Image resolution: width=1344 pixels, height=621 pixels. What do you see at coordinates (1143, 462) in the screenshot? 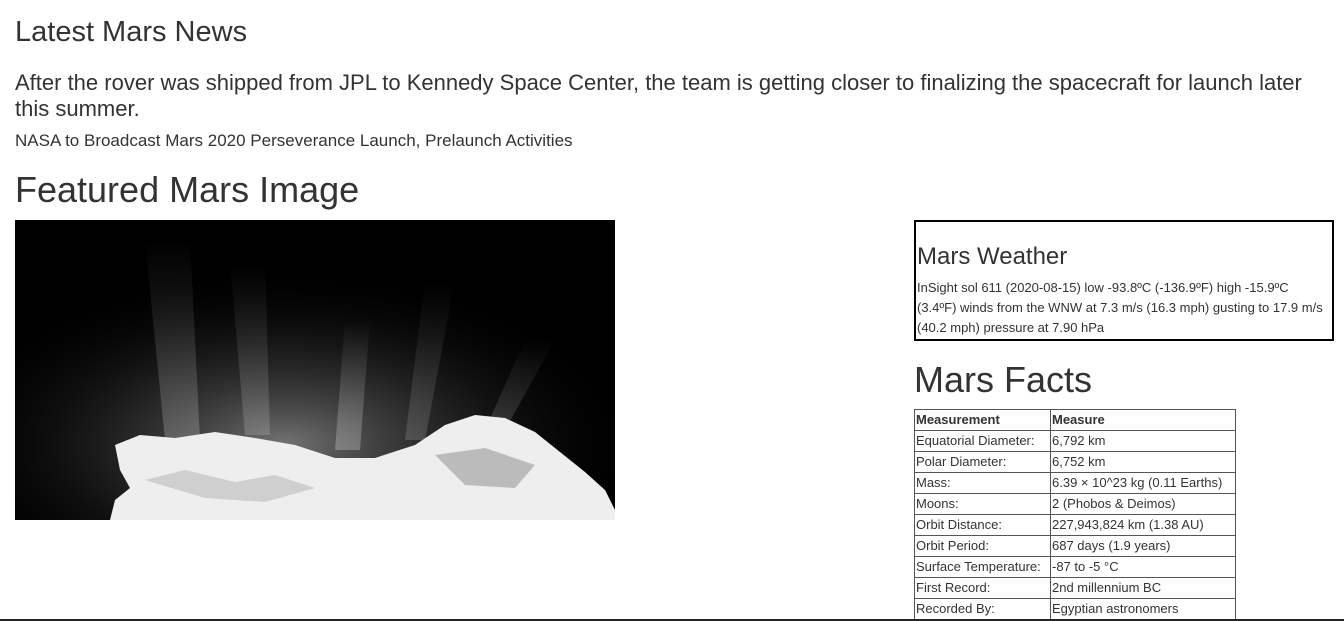
I see `fact-value: 6,752 km` at bounding box center [1143, 462].